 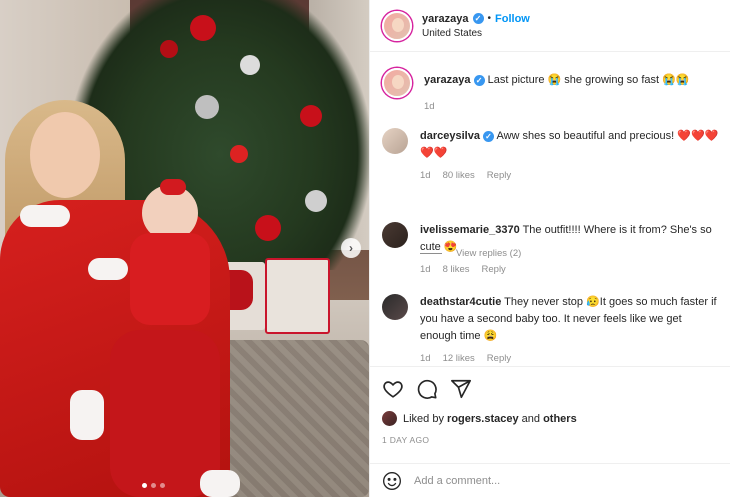 What do you see at coordinates (588, 80) in the screenshot?
I see `caption-text: Last picture 😭 she growing so fast 😭😭` at bounding box center [588, 80].